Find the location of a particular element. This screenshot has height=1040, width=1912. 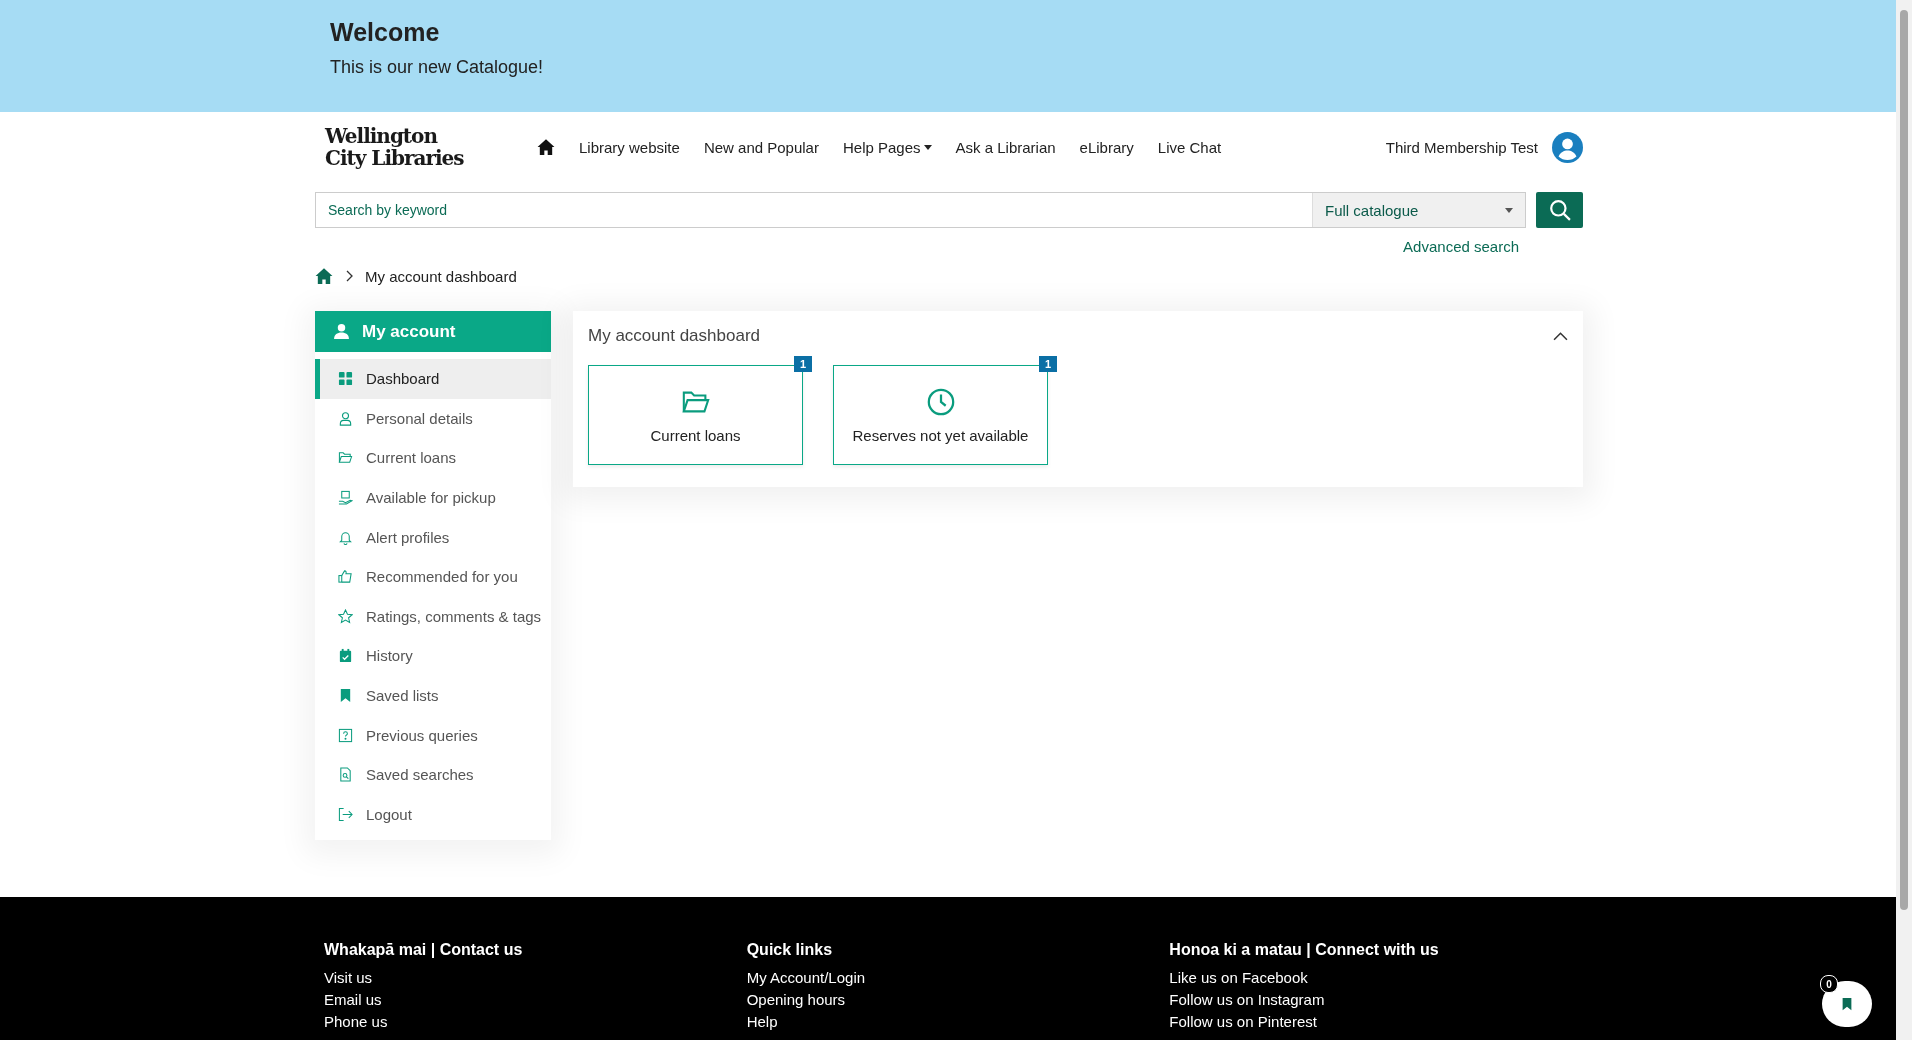

sidebar-item: Recommended for you is located at coordinates (433, 576).